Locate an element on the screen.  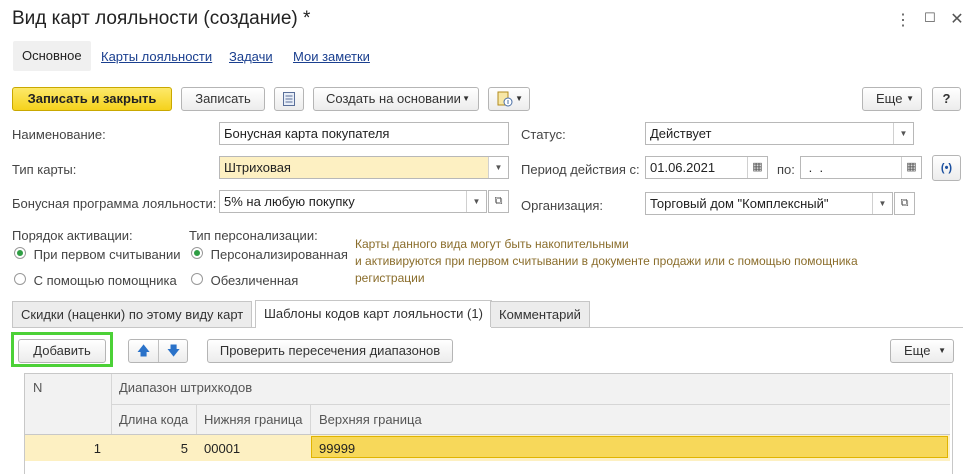
print-button: ▼ is located at coordinates (509, 99).